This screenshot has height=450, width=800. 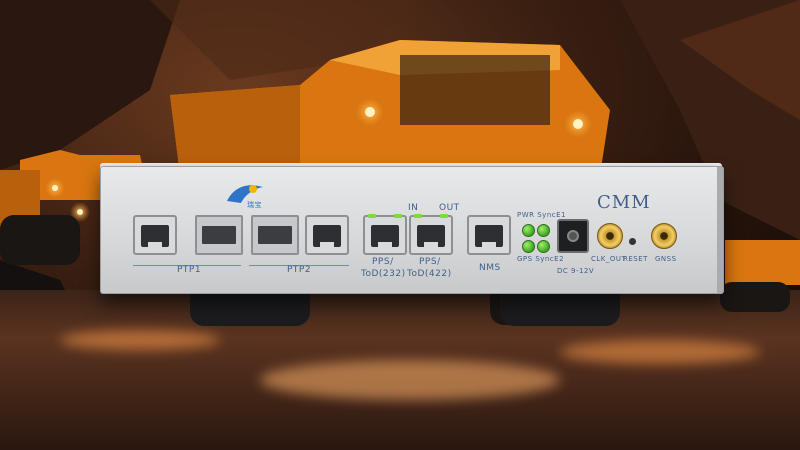 I want to click on reset-button, so click(x=632, y=241).